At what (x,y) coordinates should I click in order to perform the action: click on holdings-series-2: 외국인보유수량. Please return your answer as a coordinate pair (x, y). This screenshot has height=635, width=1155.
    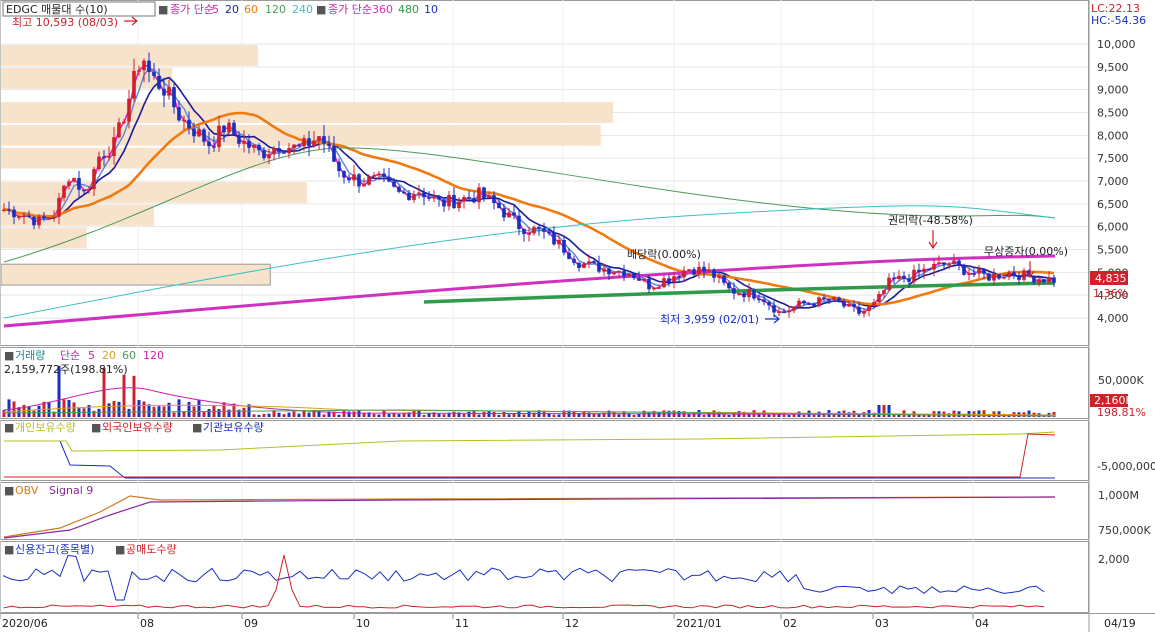
    Looking at the image, I should click on (137, 427).